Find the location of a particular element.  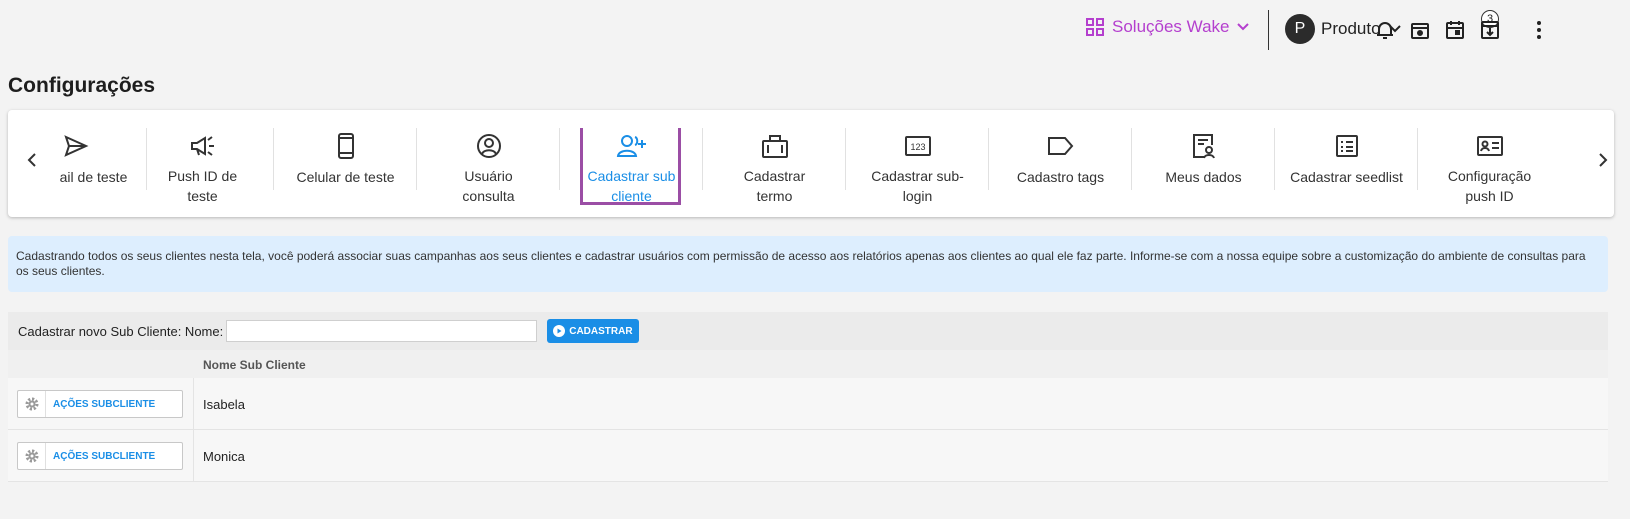

carousel-item-label: Celular de teste is located at coordinates (345, 177).